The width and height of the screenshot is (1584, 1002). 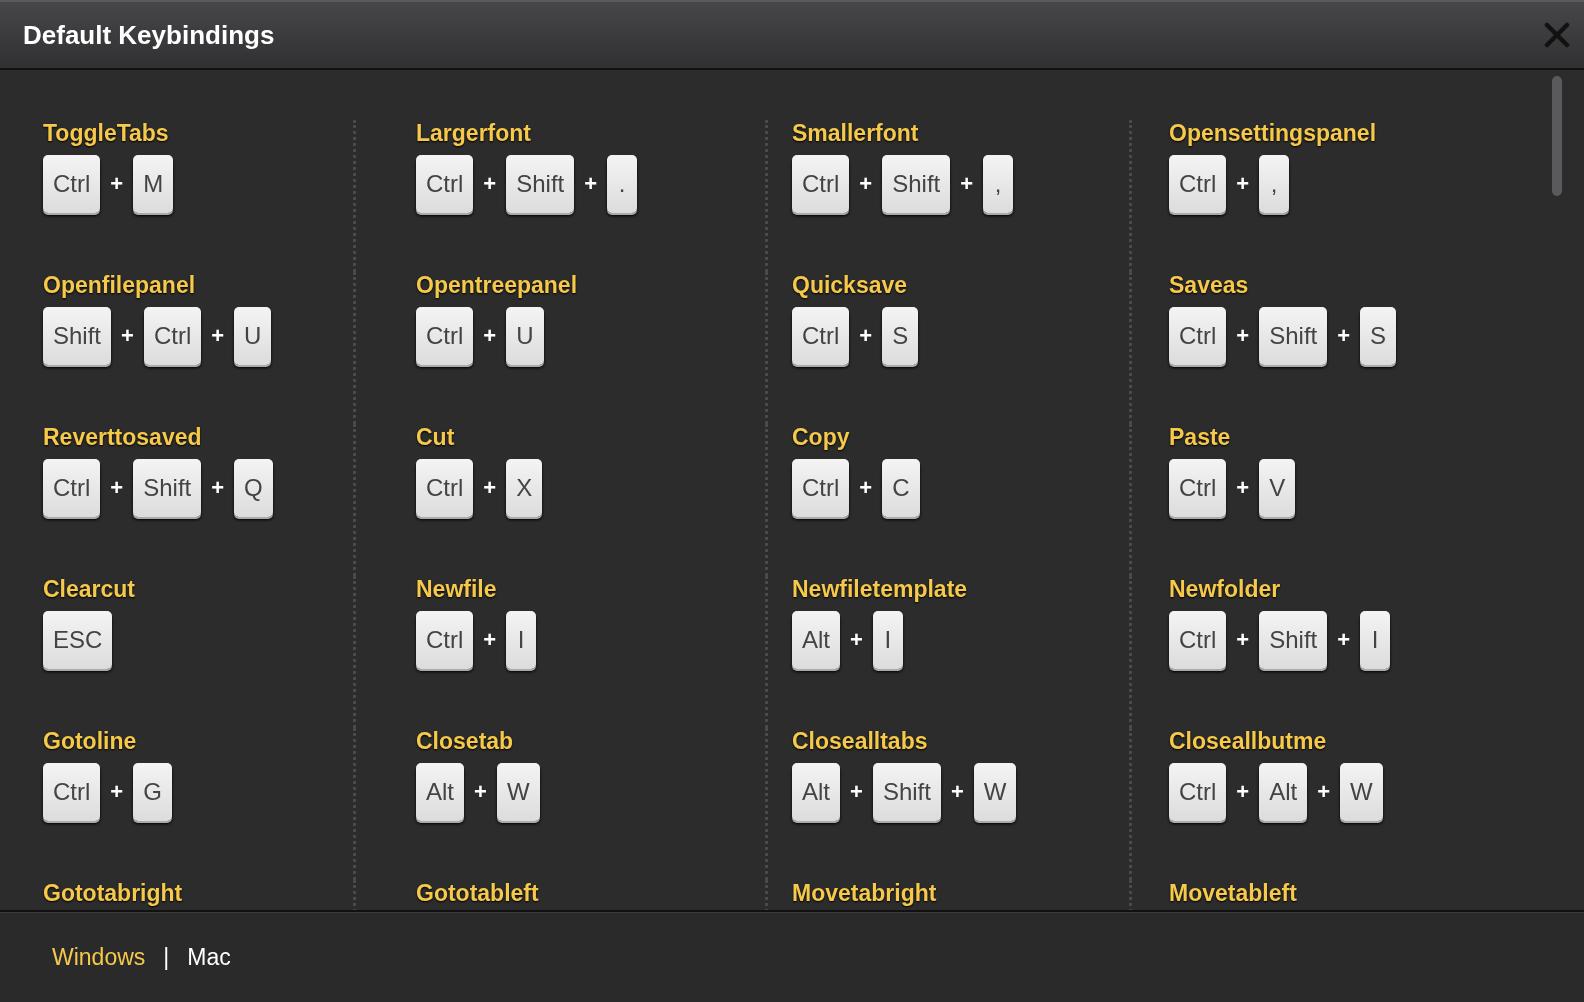 What do you see at coordinates (622, 184) in the screenshot?
I see `key-cap: .` at bounding box center [622, 184].